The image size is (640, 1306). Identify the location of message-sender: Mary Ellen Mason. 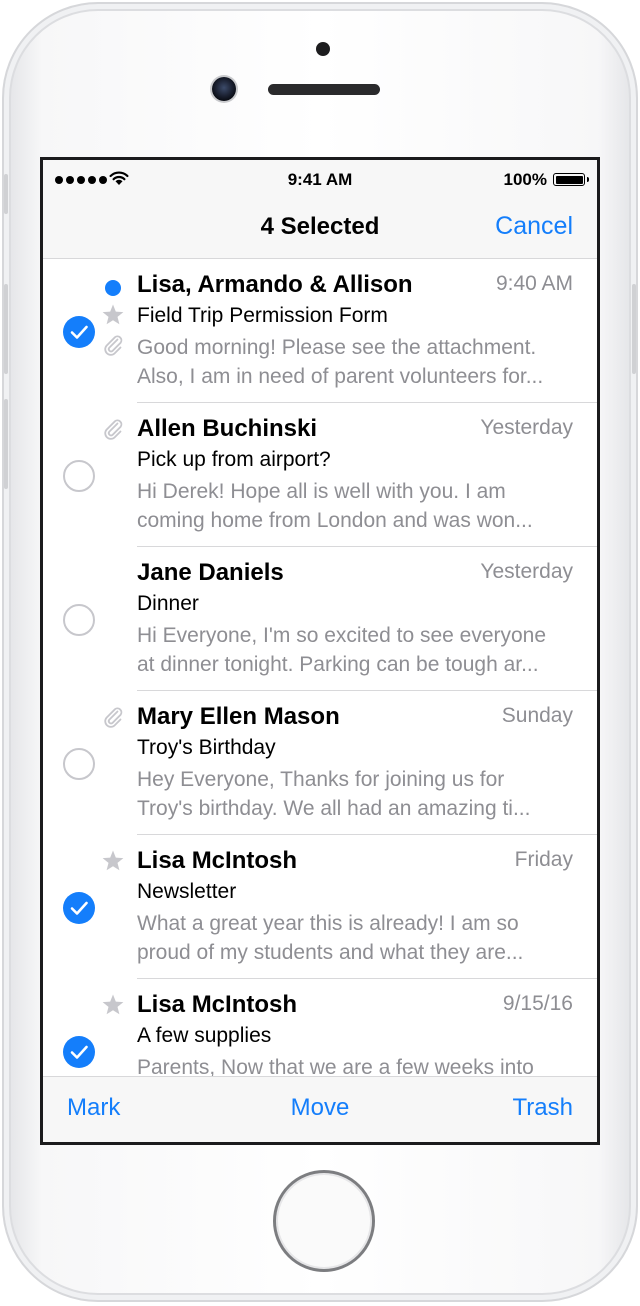
(238, 716).